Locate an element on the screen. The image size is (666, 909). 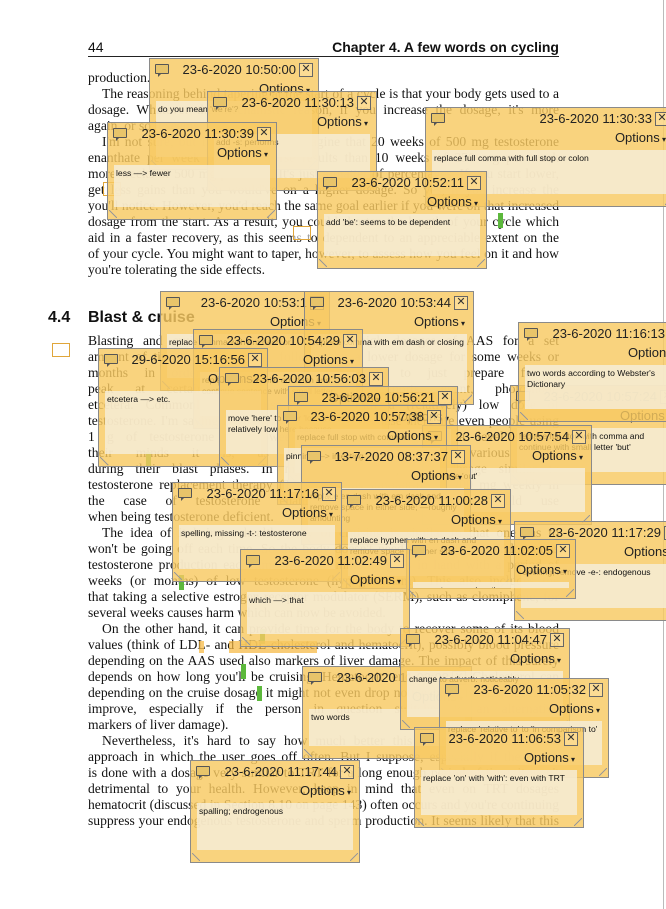
annotation-comment: spalling; endrogenous is located at coordinates (275, 826).